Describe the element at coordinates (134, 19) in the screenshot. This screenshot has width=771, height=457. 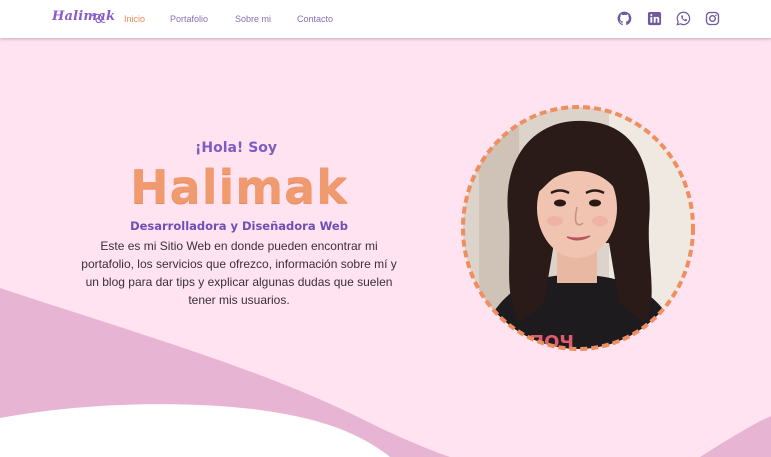
I see `nav-link-inicio: Inicio` at that location.